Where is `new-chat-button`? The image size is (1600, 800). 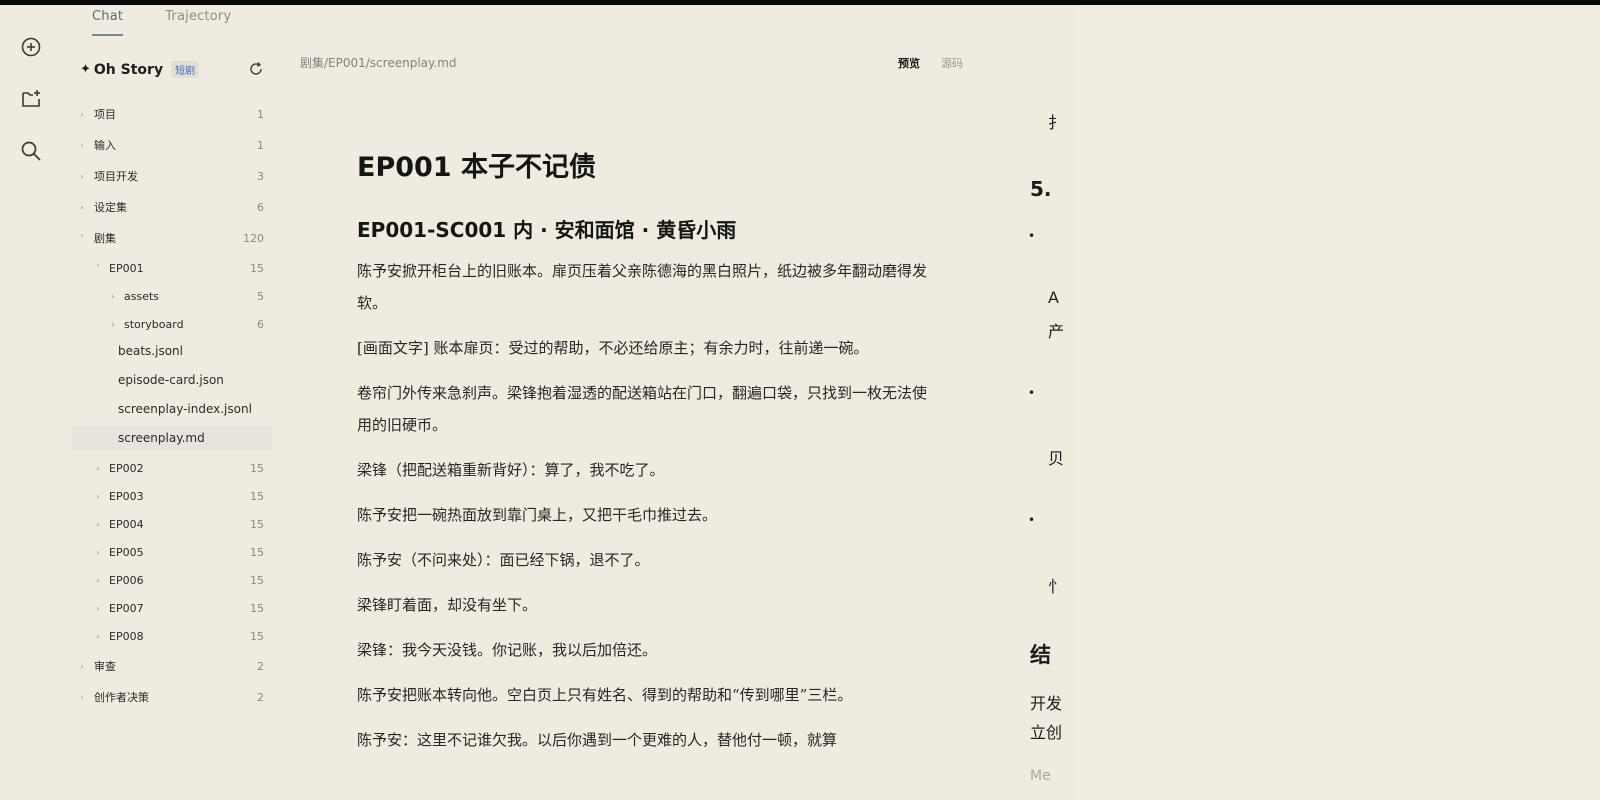 new-chat-button is located at coordinates (31, 47).